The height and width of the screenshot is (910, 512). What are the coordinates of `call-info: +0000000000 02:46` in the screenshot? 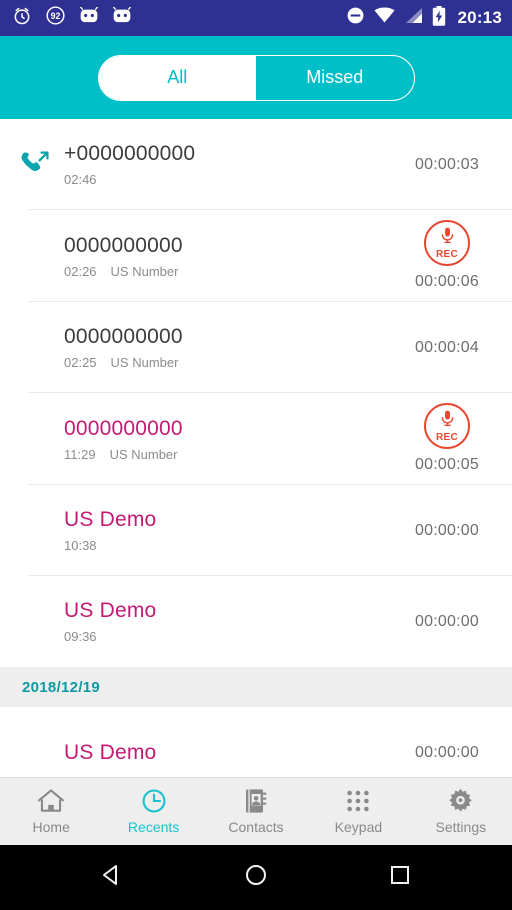 It's located at (233, 164).